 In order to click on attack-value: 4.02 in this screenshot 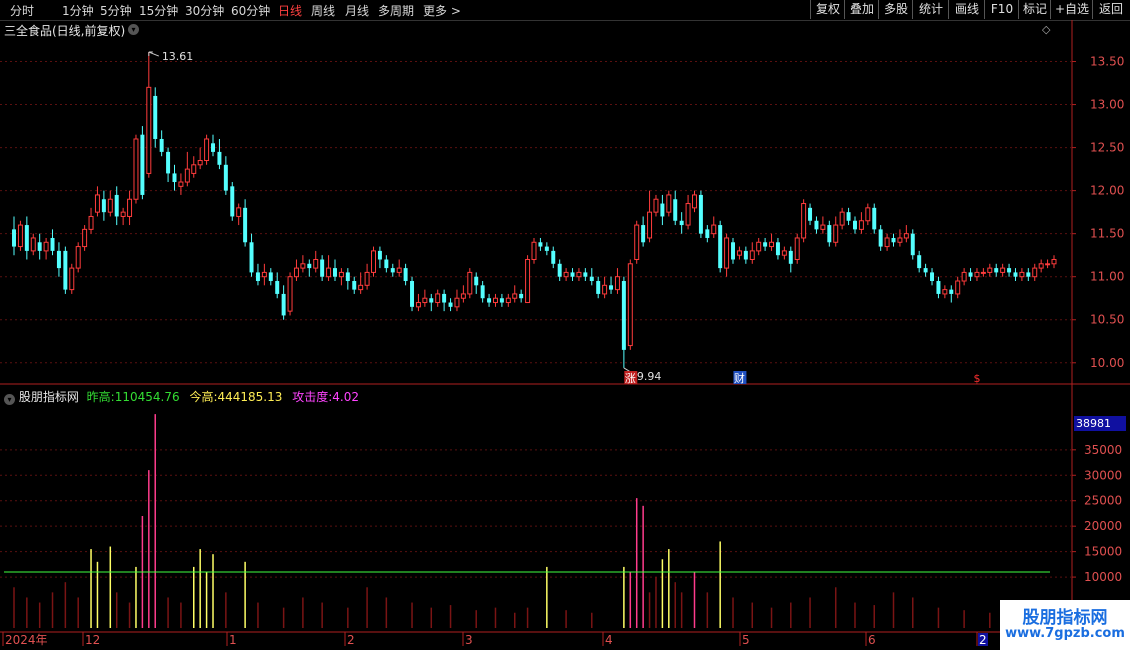, I will do `click(345, 397)`.